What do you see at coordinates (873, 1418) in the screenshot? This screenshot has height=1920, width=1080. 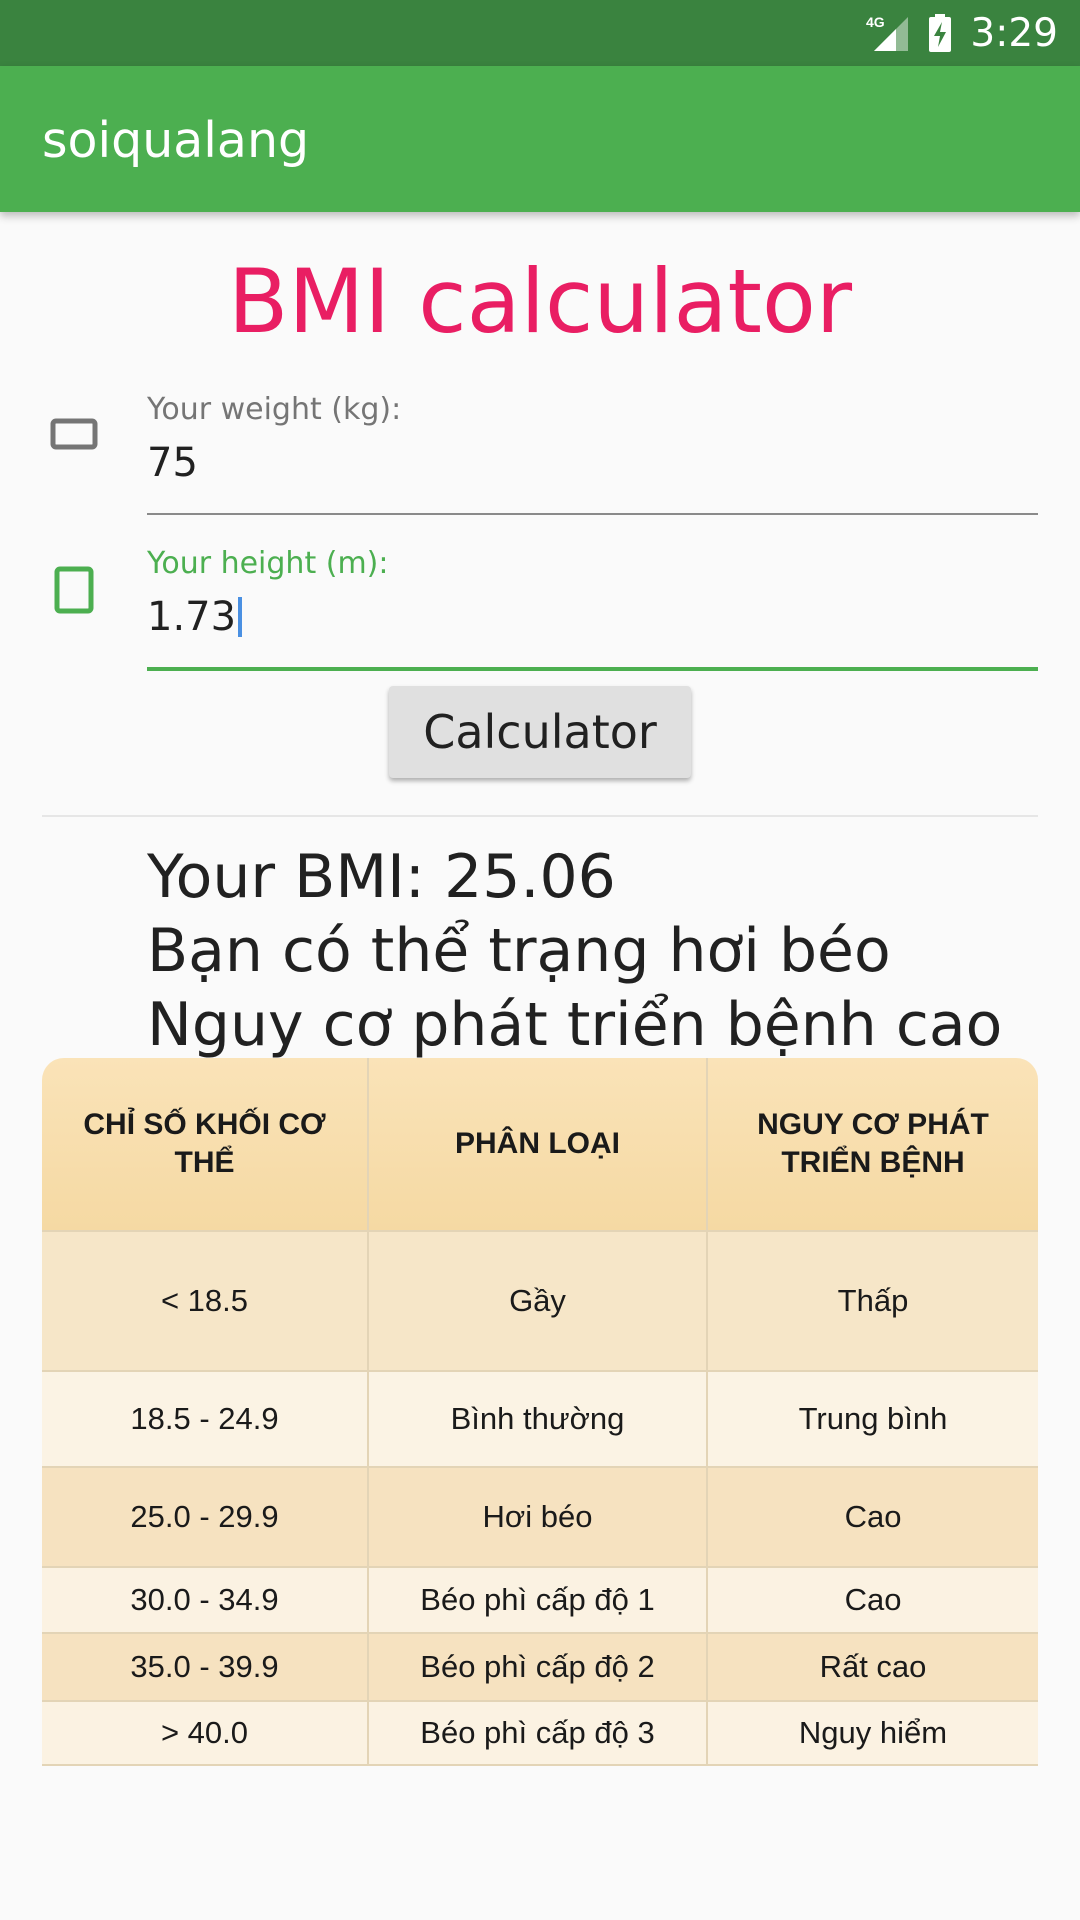 I see `table-cell: Trung bình` at bounding box center [873, 1418].